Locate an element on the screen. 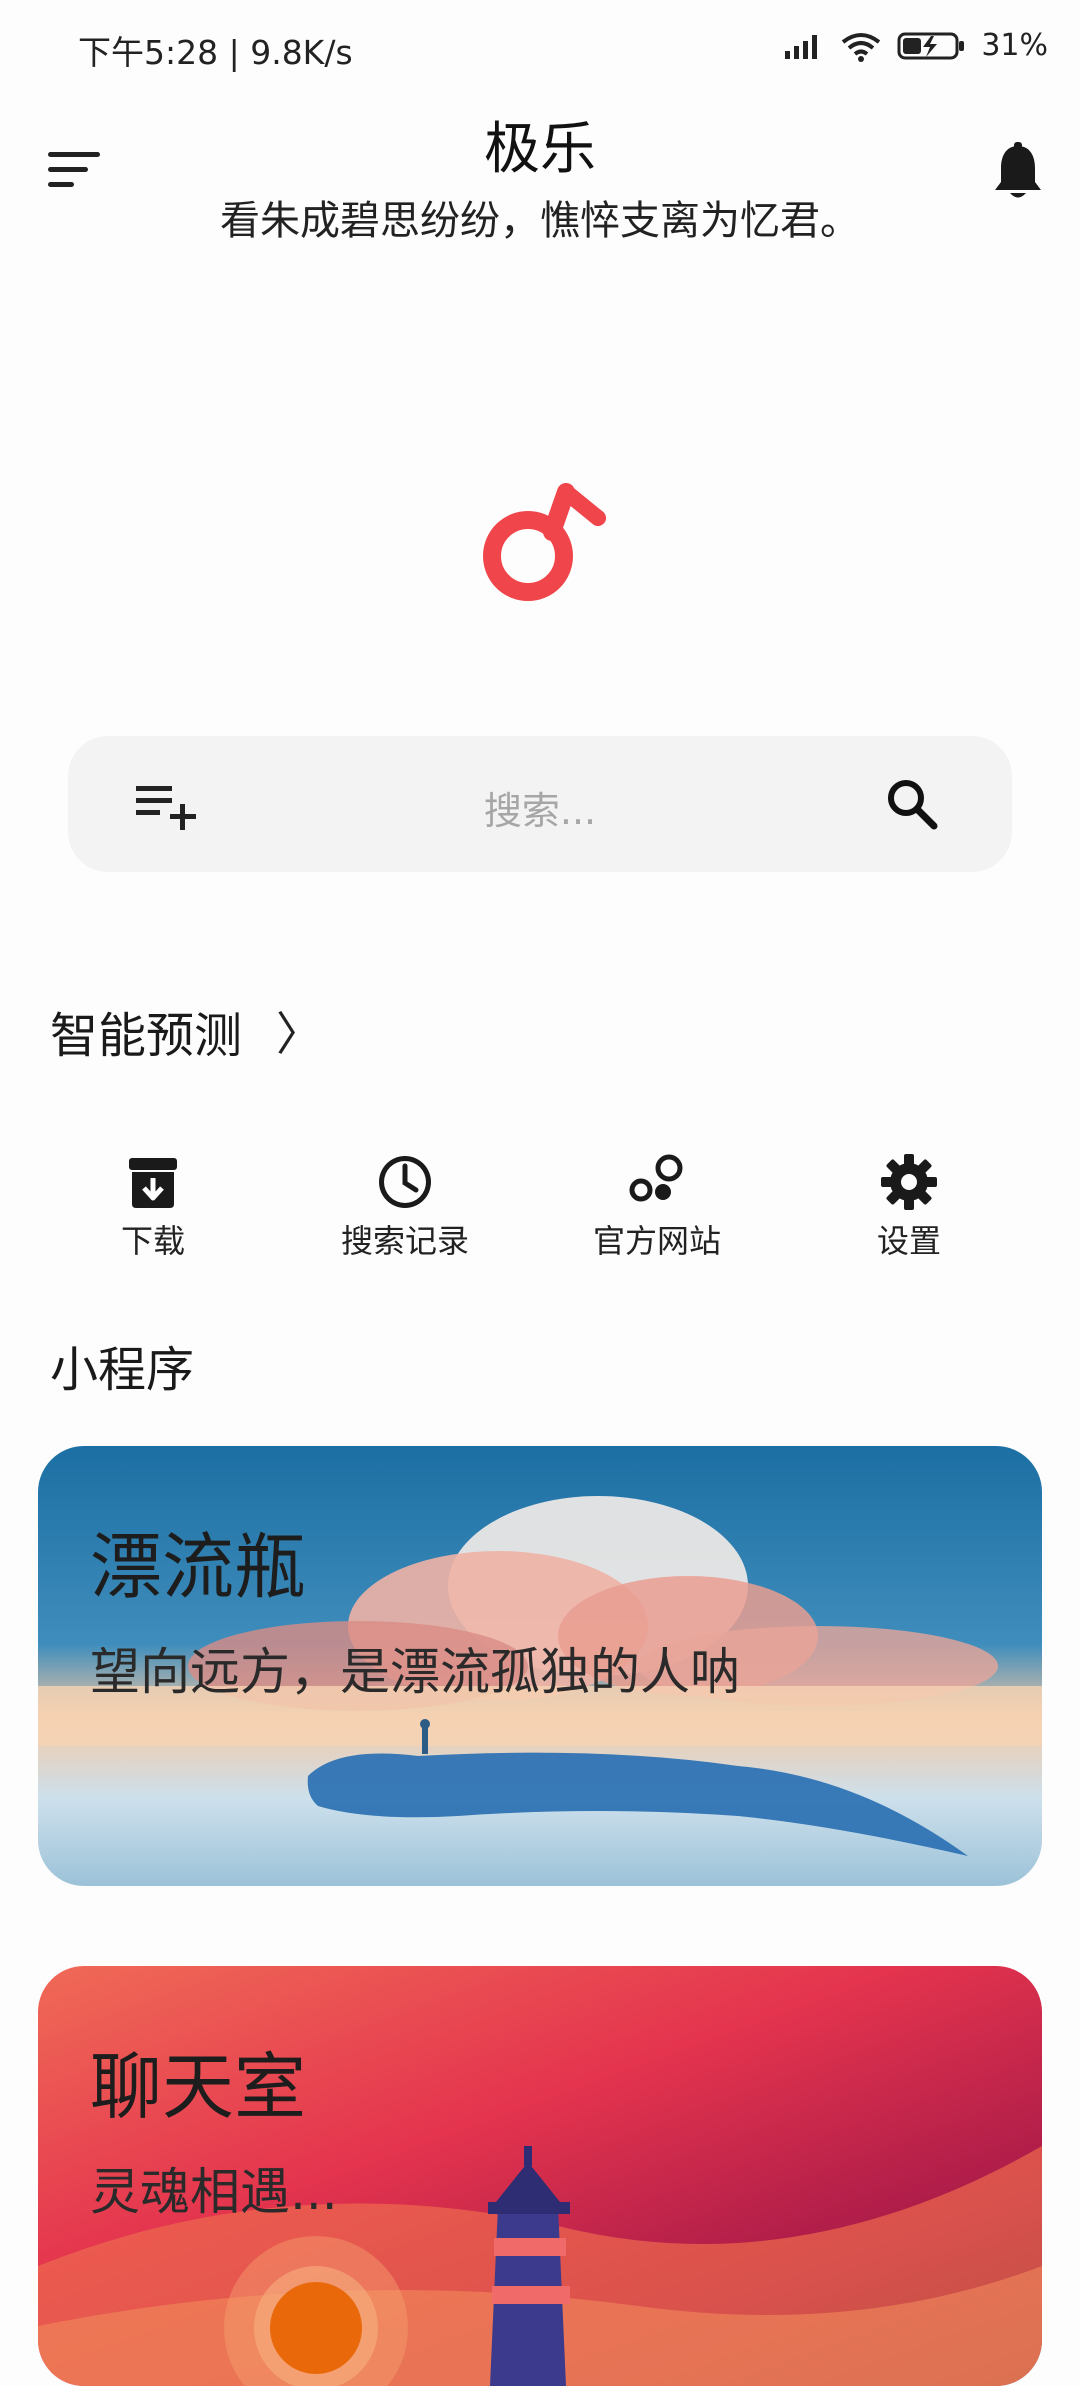 The image size is (1080, 2386). status-bar: 下午5:28 | 9.8K/s 31% is located at coordinates (540, 48).